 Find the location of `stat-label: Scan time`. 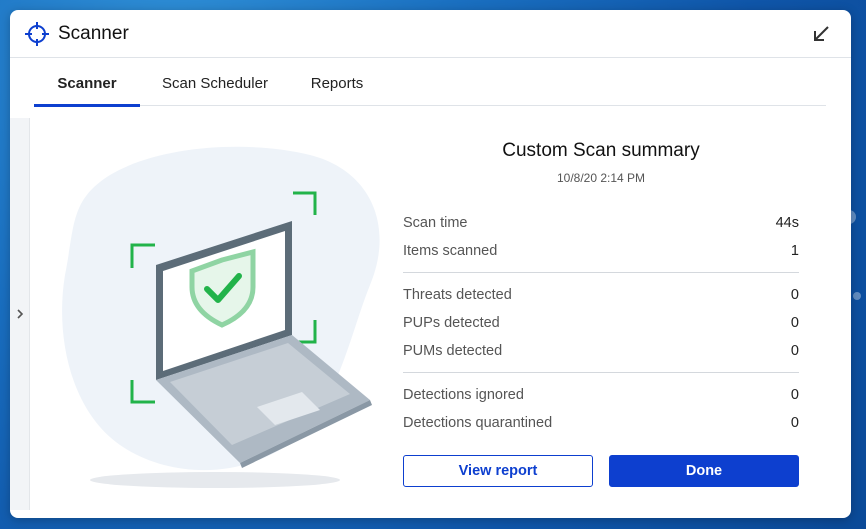

stat-label: Scan time is located at coordinates (435, 223).